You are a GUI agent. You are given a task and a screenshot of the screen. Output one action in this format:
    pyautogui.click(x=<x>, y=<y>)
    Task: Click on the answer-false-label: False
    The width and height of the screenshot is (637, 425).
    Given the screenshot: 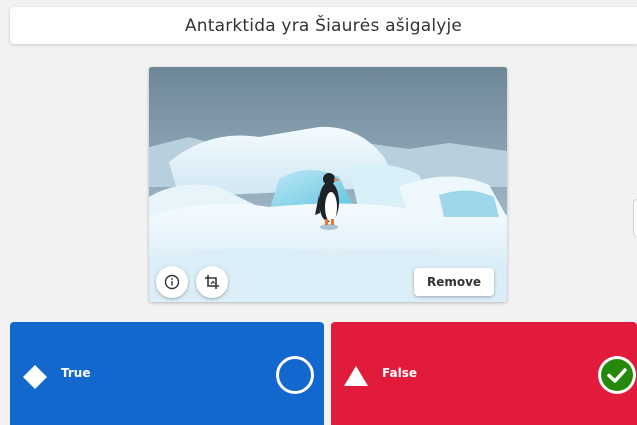 What is the action you would take?
    pyautogui.click(x=399, y=373)
    